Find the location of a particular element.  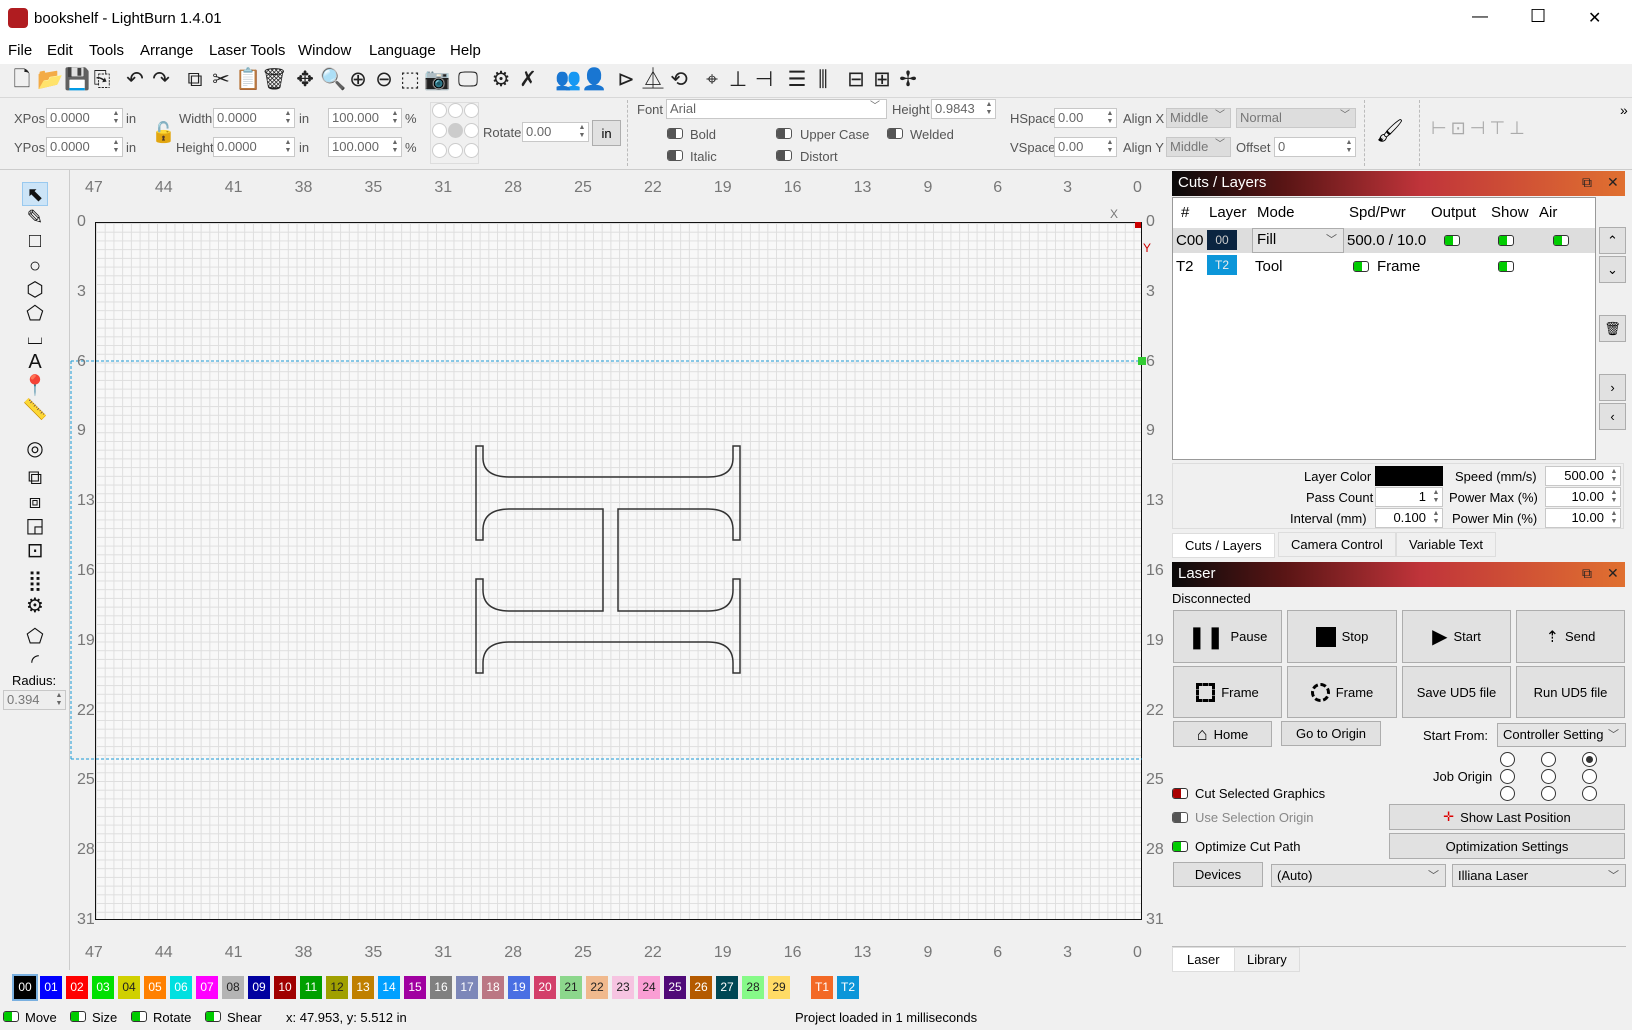

interval-input: 0.100 ▲ ▼ is located at coordinates (1409, 518).